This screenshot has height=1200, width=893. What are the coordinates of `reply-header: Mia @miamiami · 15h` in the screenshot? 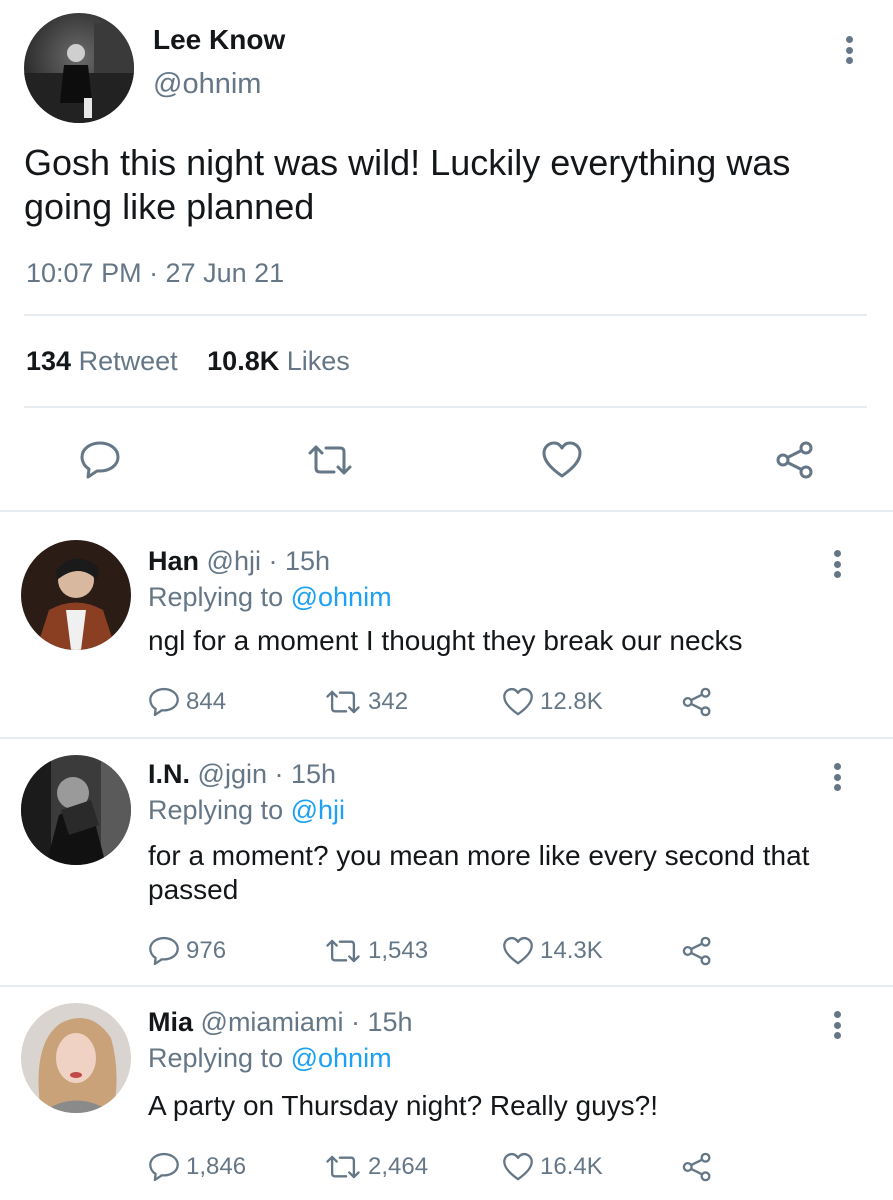 It's located at (280, 1022).